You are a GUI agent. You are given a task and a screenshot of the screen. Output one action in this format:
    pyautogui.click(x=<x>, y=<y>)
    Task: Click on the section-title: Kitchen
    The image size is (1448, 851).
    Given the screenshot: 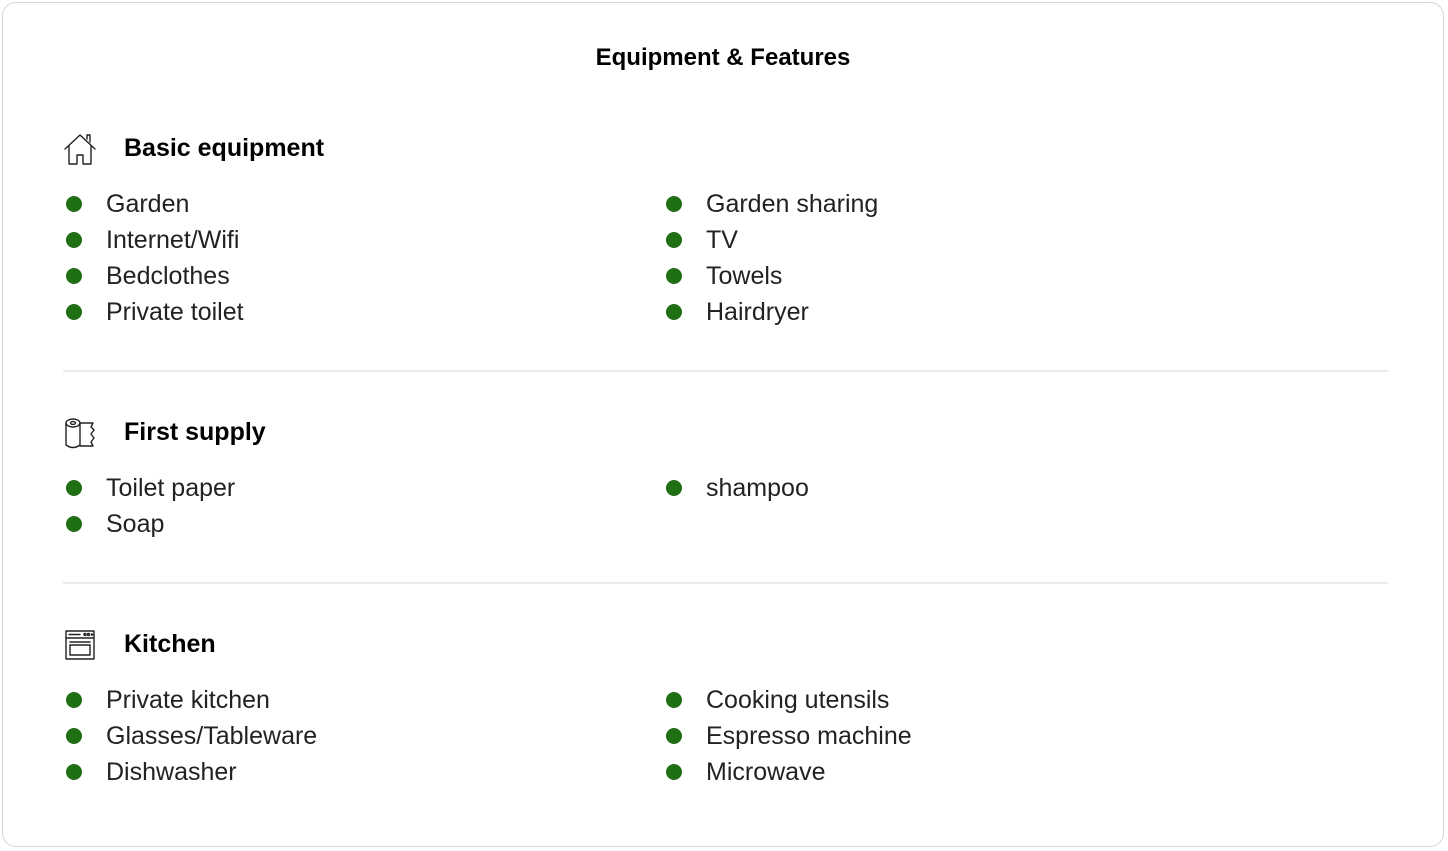 What is the action you would take?
    pyautogui.click(x=170, y=644)
    